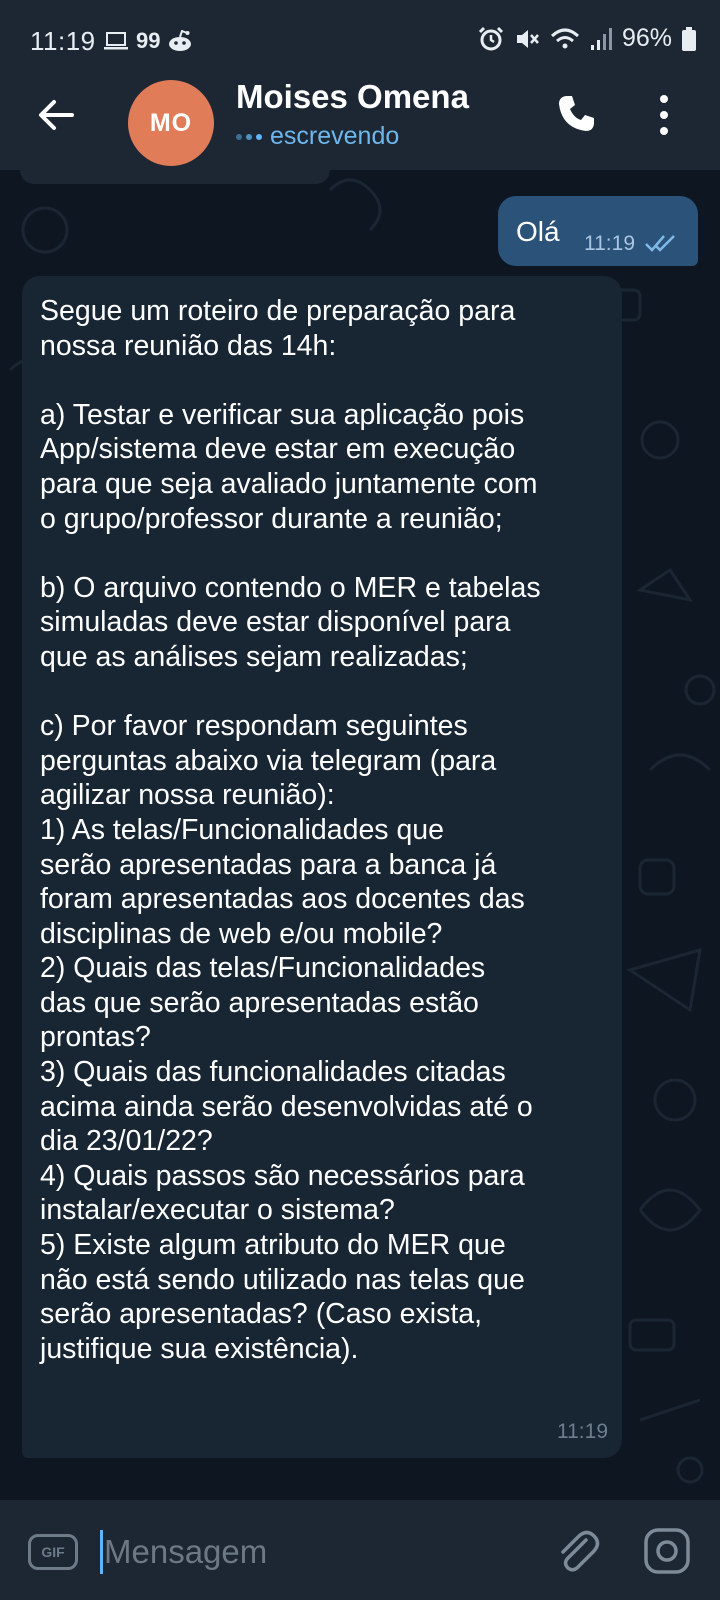 The height and width of the screenshot is (1600, 720). I want to click on message-input, so click(314, 1552).